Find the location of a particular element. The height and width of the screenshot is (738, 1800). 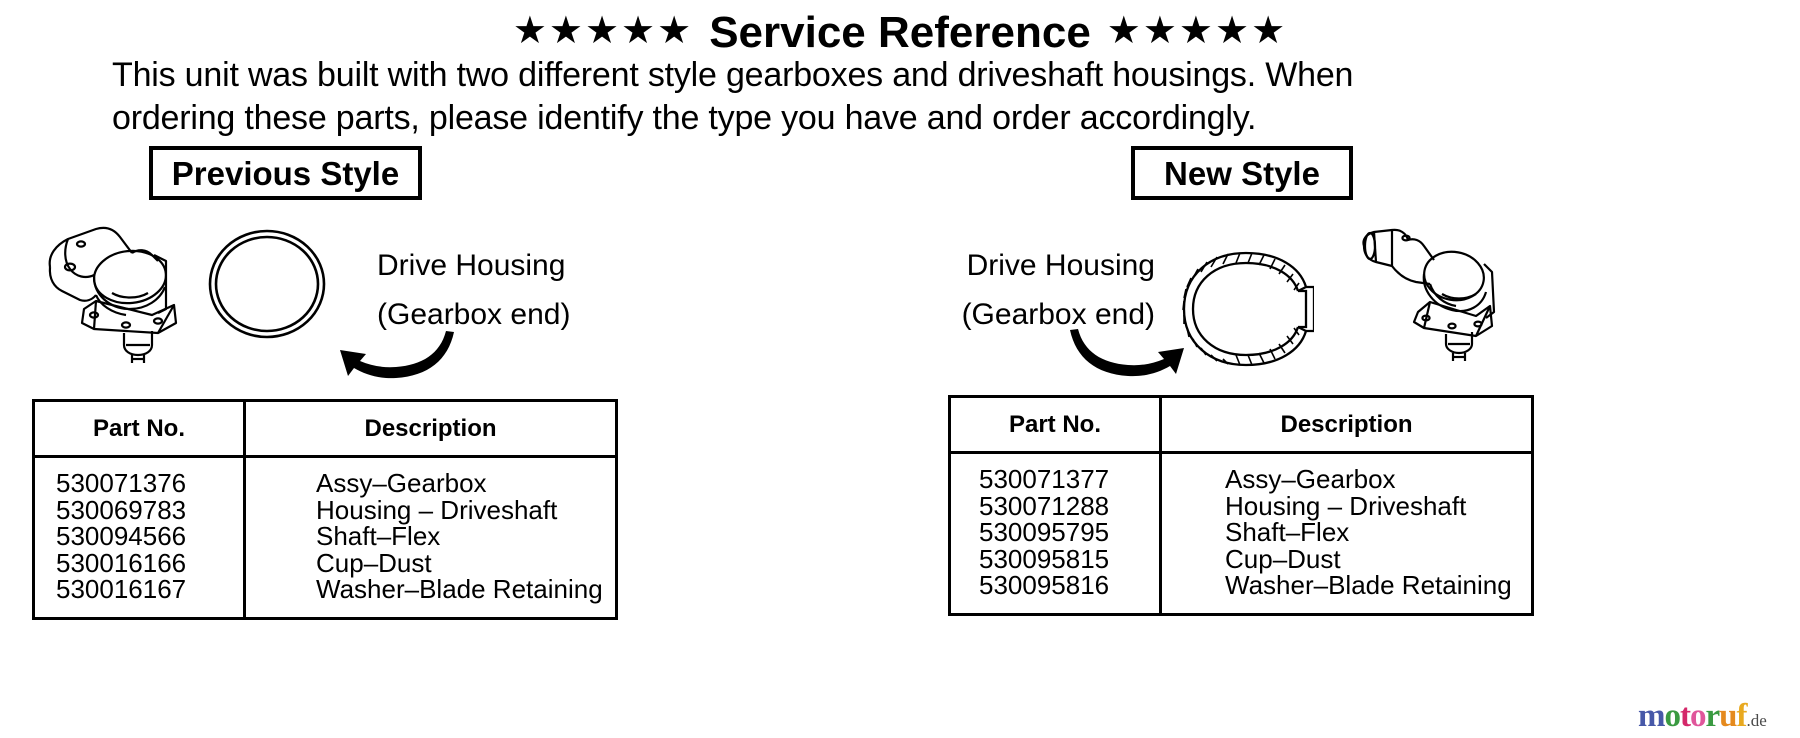

part-no-value: 530071376 is located at coordinates (121, 483).